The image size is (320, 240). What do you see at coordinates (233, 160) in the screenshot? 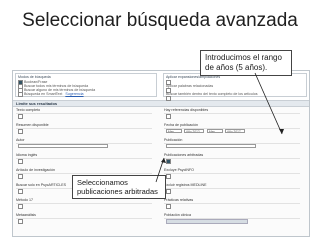
I see `limit-peer-reviewed: Publicaciones arbitradas` at bounding box center [233, 160].